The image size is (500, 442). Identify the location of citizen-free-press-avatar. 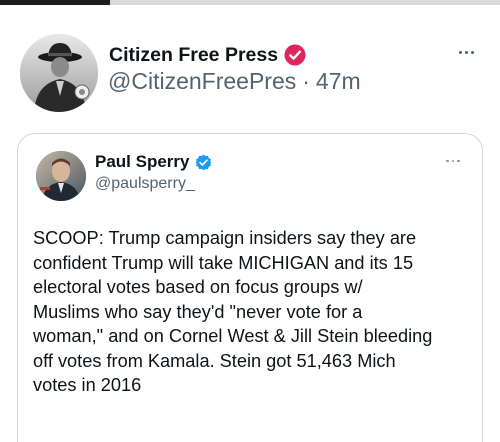
(59, 73).